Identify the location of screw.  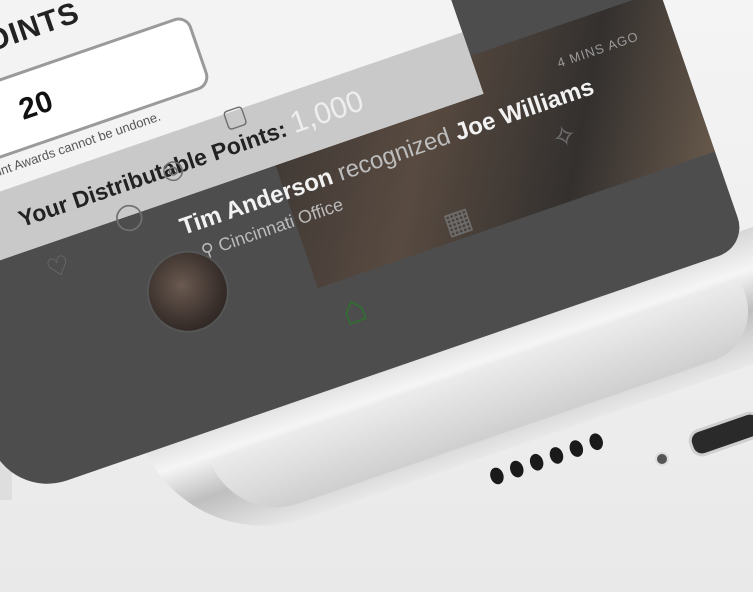
(662, 459).